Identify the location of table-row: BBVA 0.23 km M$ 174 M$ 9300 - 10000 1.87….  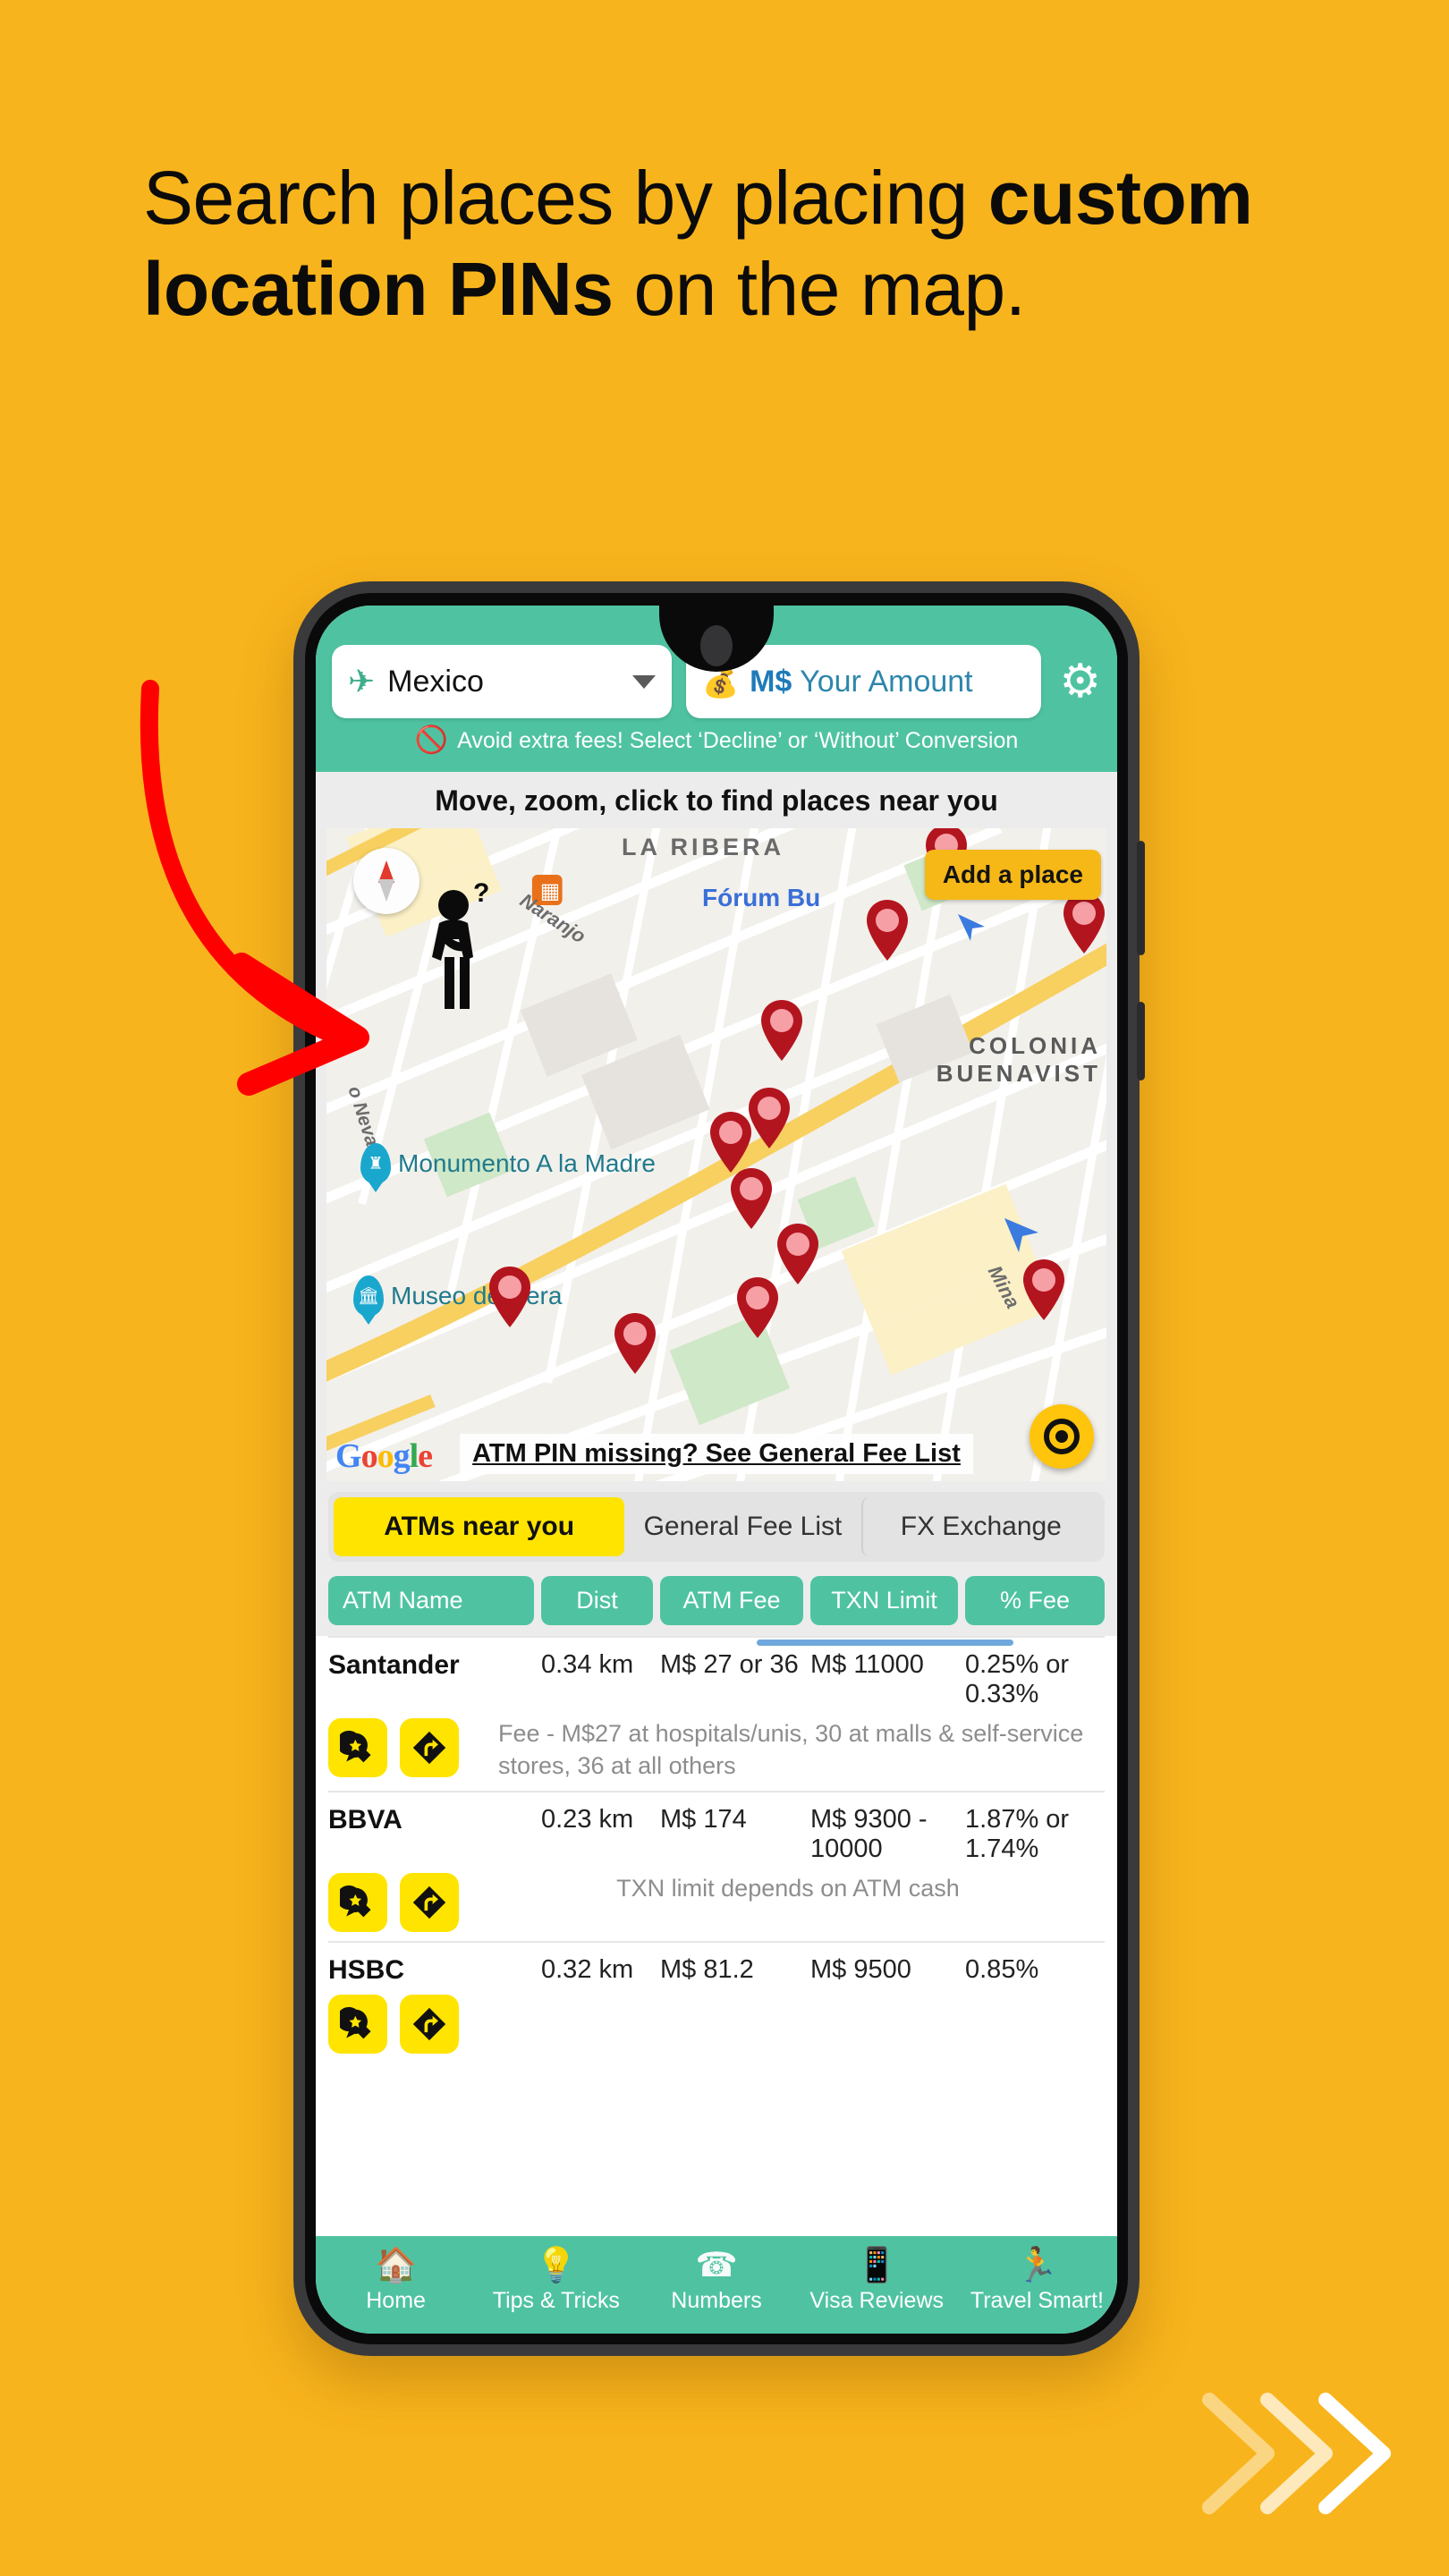
(716, 1866).